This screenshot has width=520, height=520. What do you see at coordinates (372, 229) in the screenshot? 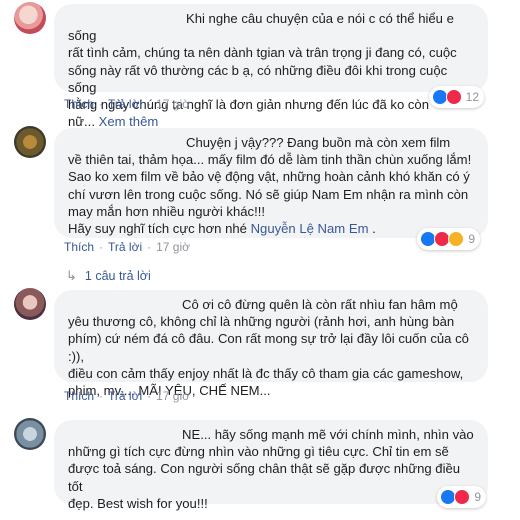
I see `comment-text-end: .` at bounding box center [372, 229].